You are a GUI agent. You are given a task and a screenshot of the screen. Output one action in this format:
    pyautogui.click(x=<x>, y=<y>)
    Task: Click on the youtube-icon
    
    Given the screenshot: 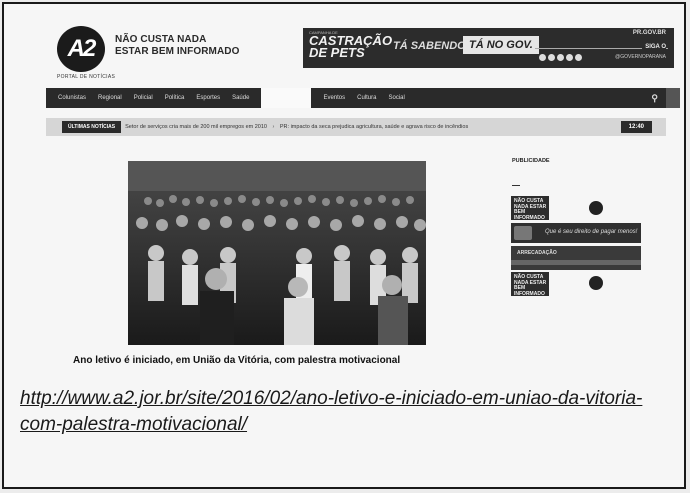 What is the action you would take?
    pyautogui.click(x=569, y=57)
    